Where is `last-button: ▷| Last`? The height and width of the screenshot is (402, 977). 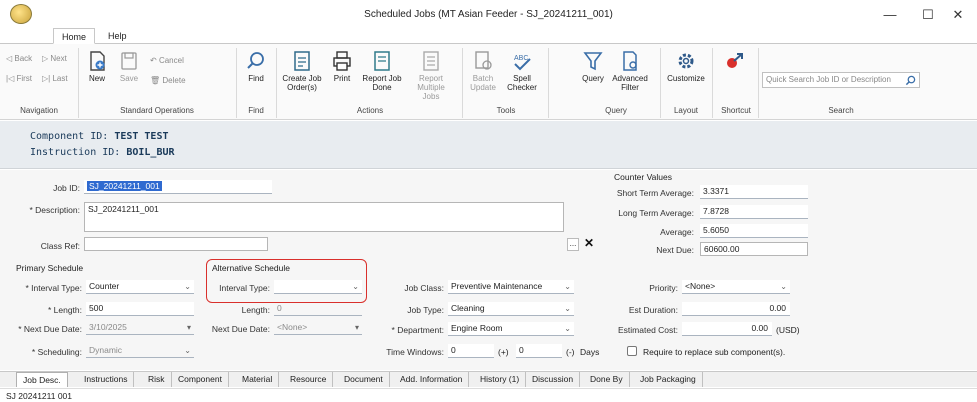
last-button: ▷| Last is located at coordinates (55, 78).